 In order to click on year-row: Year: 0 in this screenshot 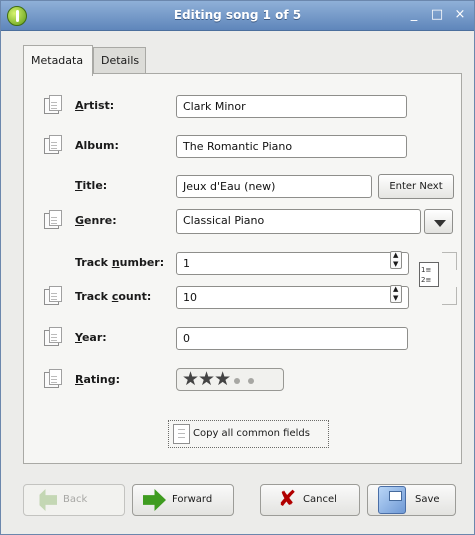, I will do `click(242, 337)`.